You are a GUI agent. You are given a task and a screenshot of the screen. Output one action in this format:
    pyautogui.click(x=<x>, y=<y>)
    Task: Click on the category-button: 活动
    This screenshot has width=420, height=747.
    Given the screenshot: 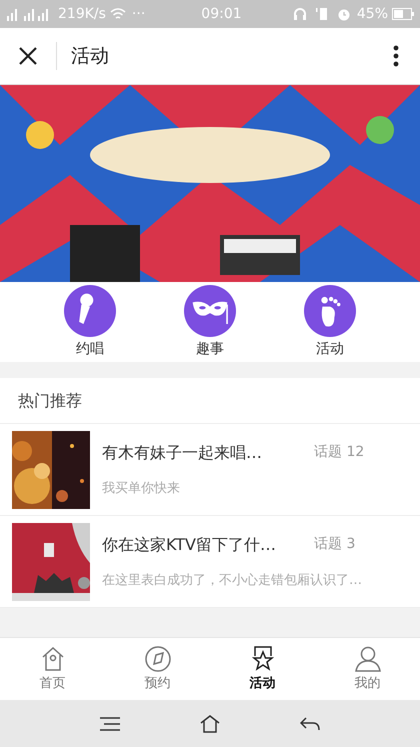 What is the action you would take?
    pyautogui.click(x=330, y=322)
    